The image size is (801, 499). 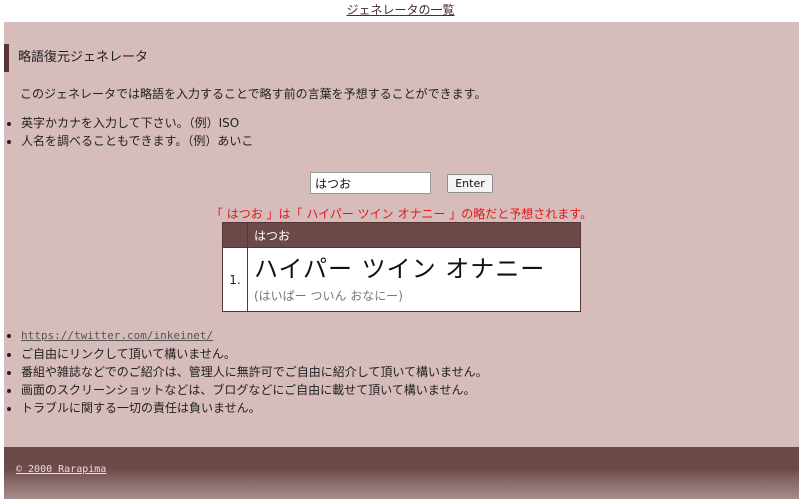 I want to click on copyright-link: © 2000 Rarapima, so click(x=61, y=469).